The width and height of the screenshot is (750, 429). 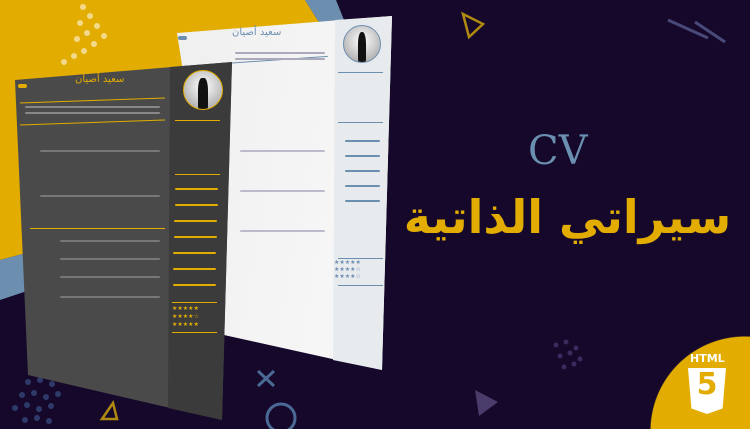 I want to click on html5-badge-label: HTML, so click(x=707, y=358).